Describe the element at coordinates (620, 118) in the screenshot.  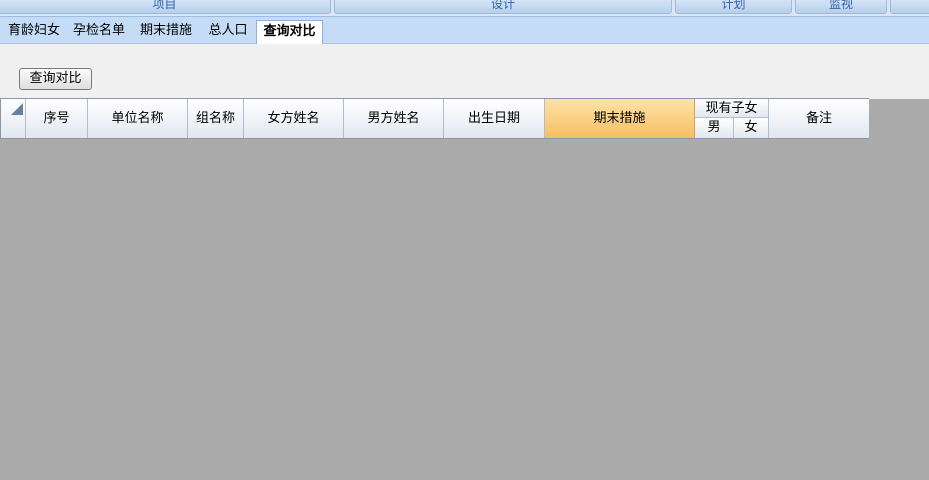
I see `column-header-end-measure: 期末措施` at that location.